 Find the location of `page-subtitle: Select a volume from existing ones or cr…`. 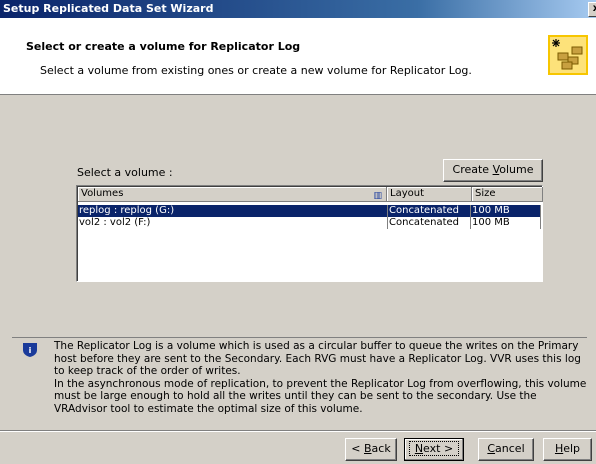

page-subtitle: Select a volume from existing ones or cr… is located at coordinates (256, 70).